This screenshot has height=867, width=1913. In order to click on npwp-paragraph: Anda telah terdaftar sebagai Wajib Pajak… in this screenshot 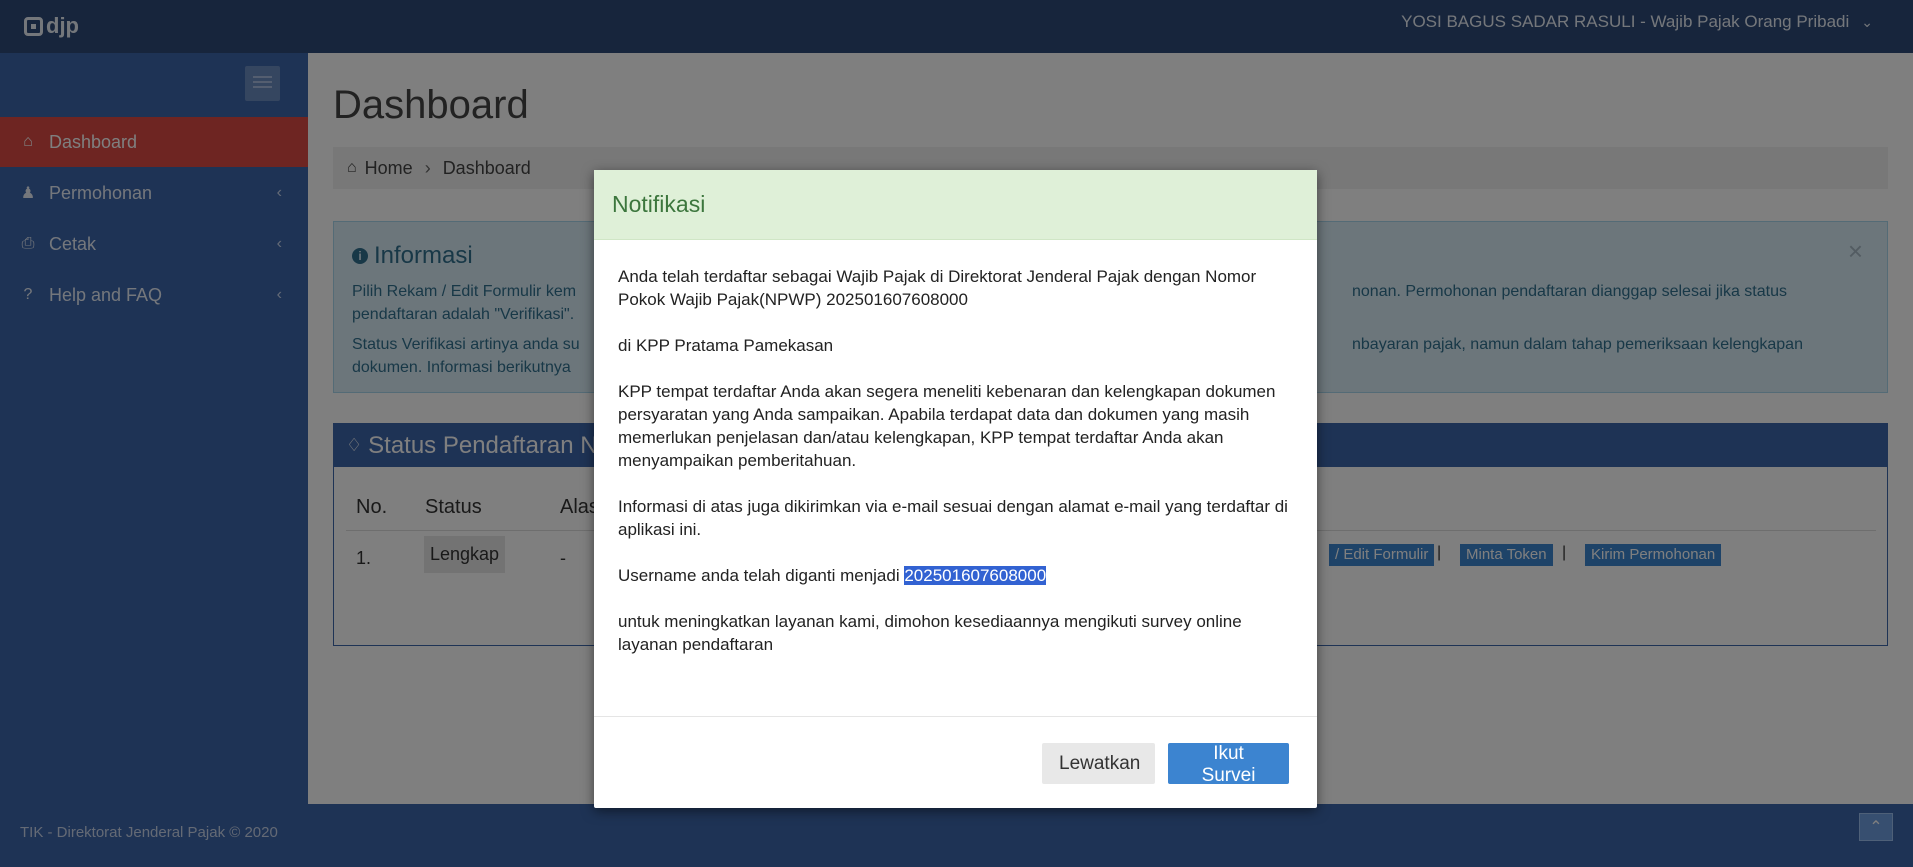, I will do `click(937, 288)`.